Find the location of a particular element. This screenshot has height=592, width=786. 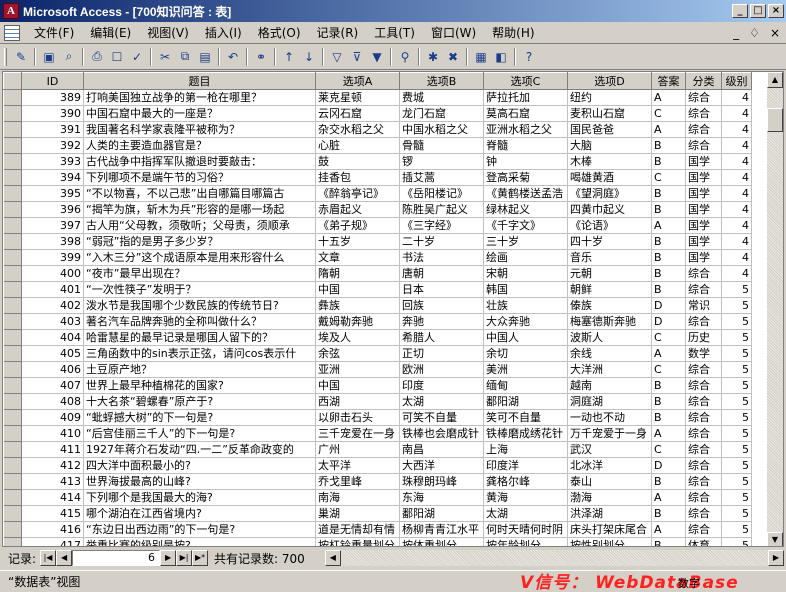

option-b-cell: 希腊人 is located at coordinates (441, 337).